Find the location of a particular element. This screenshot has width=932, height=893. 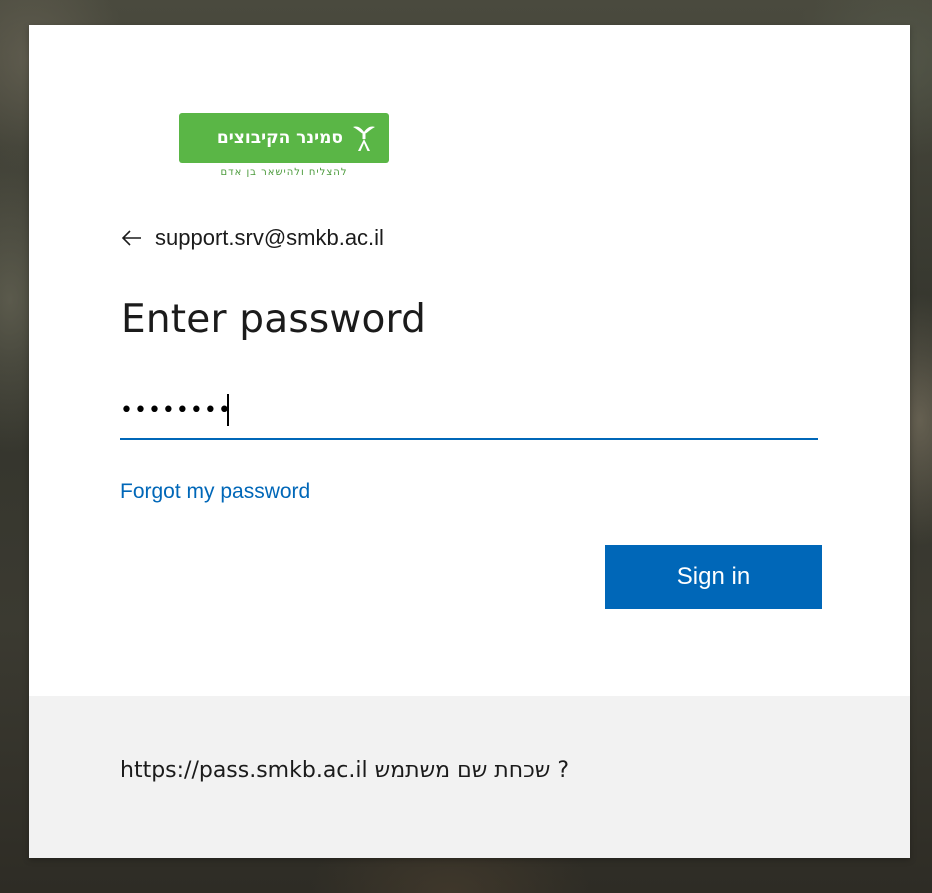

back-arrow-icon is located at coordinates (132, 238).